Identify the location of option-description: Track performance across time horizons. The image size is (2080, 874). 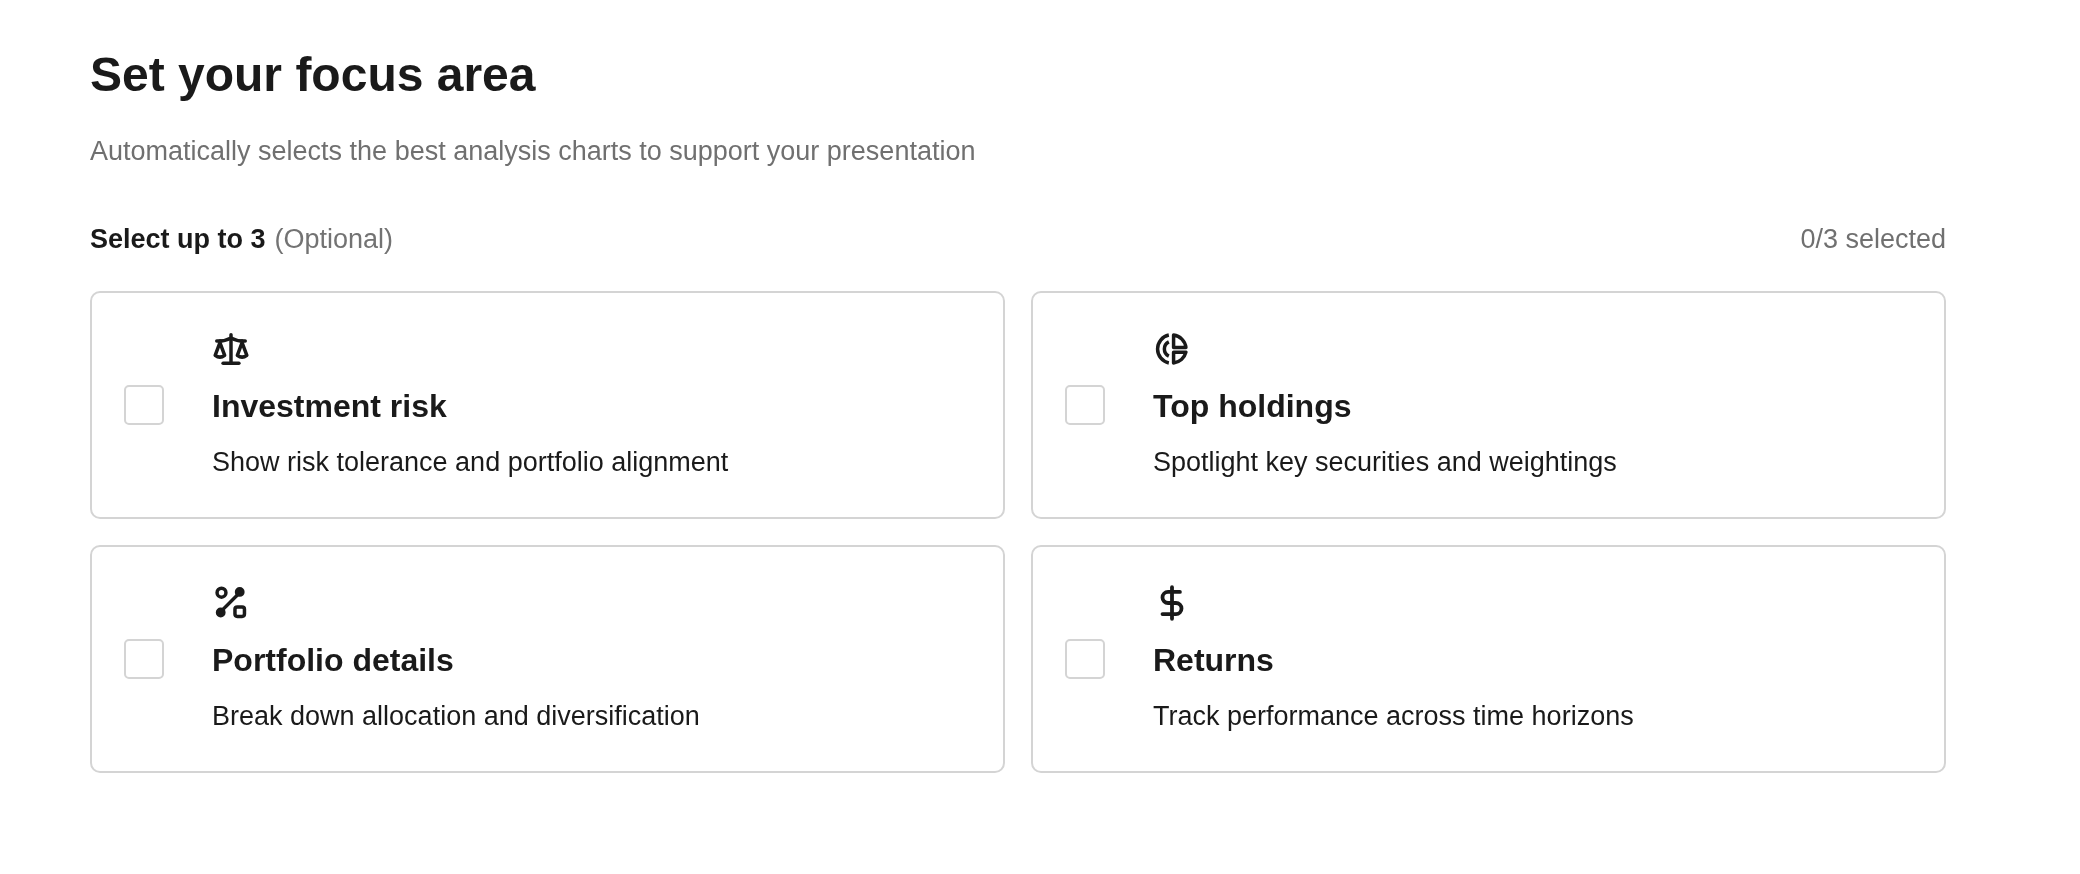
(1393, 716).